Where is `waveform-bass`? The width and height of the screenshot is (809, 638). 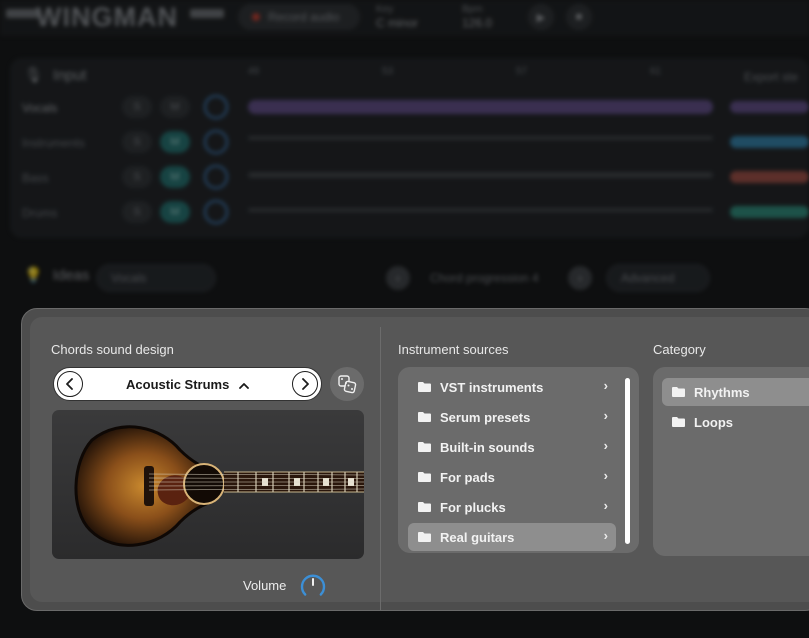 waveform-bass is located at coordinates (480, 175).